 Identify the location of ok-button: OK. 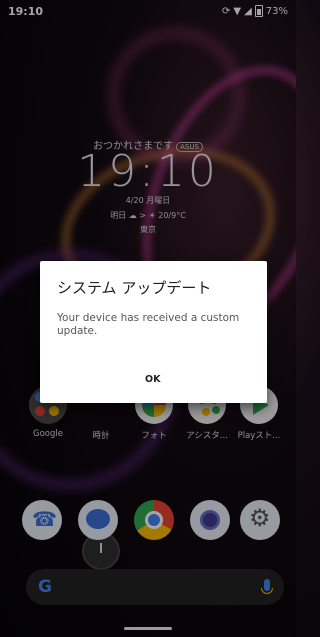
(152, 379).